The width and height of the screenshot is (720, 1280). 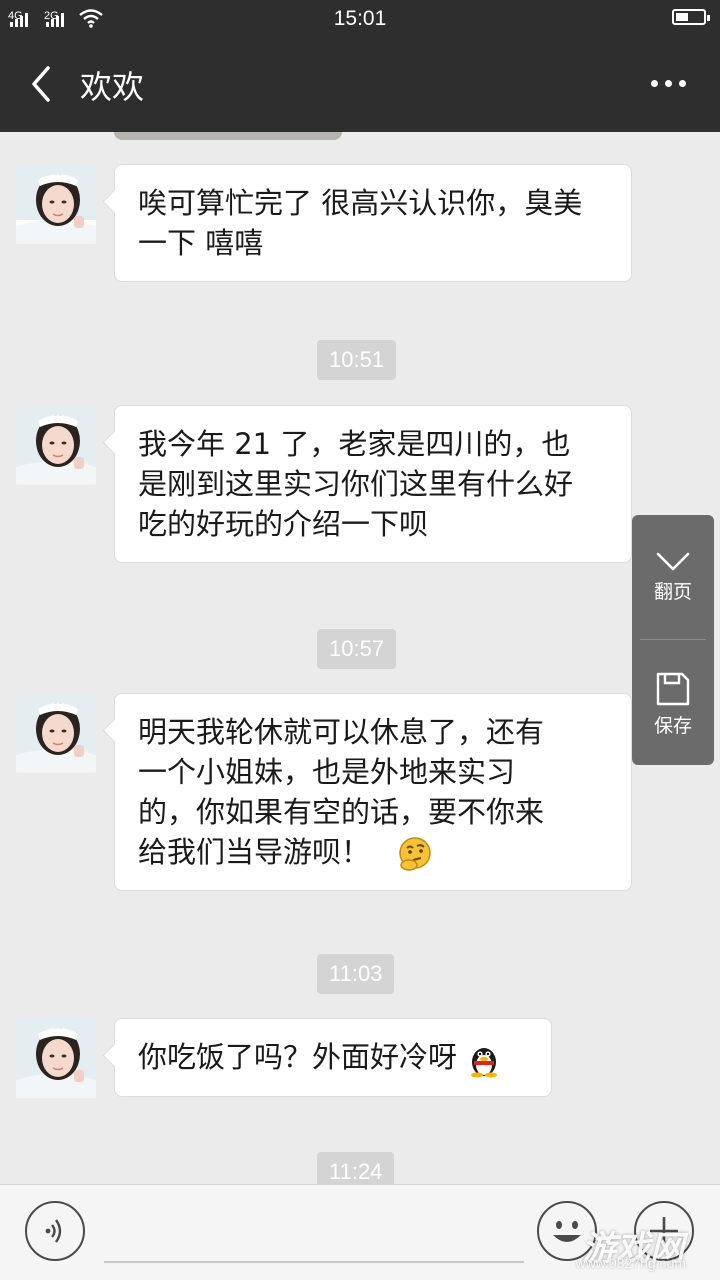 What do you see at coordinates (314, 1262) in the screenshot?
I see `message-input` at bounding box center [314, 1262].